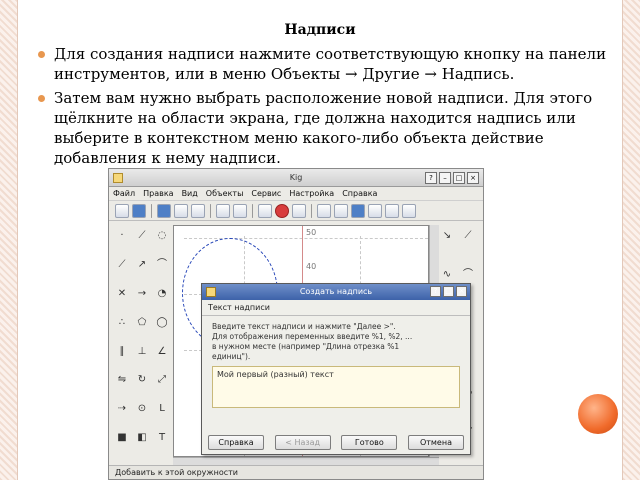 The image size is (640, 480). I want to click on window-titlebar: Kig ? – □ ×, so click(296, 178).